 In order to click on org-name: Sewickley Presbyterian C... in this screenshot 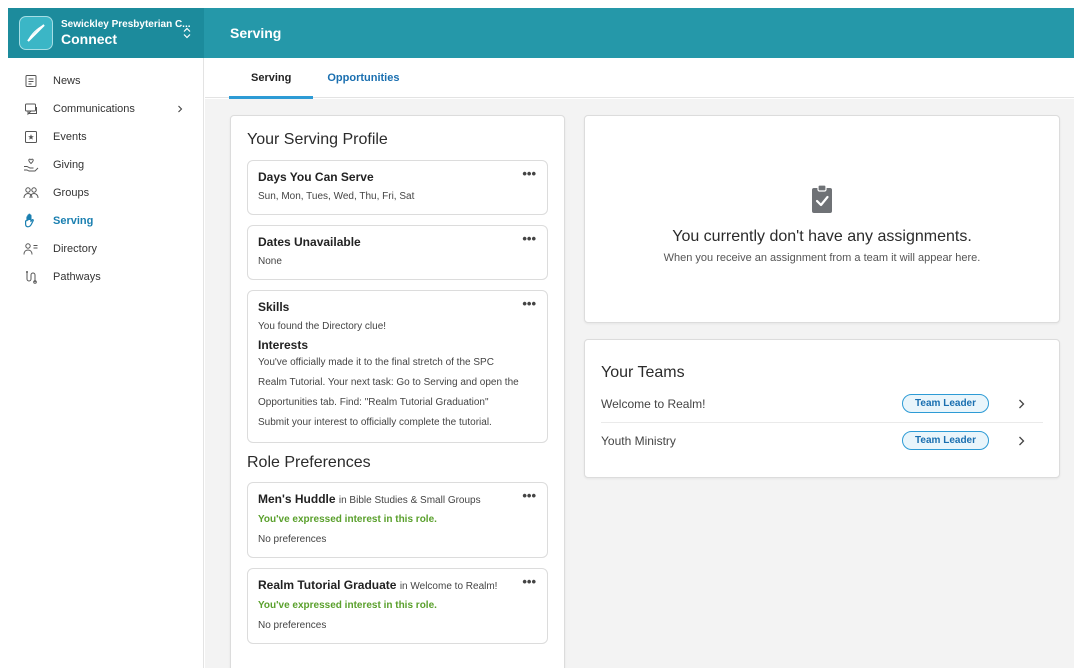, I will do `click(126, 24)`.